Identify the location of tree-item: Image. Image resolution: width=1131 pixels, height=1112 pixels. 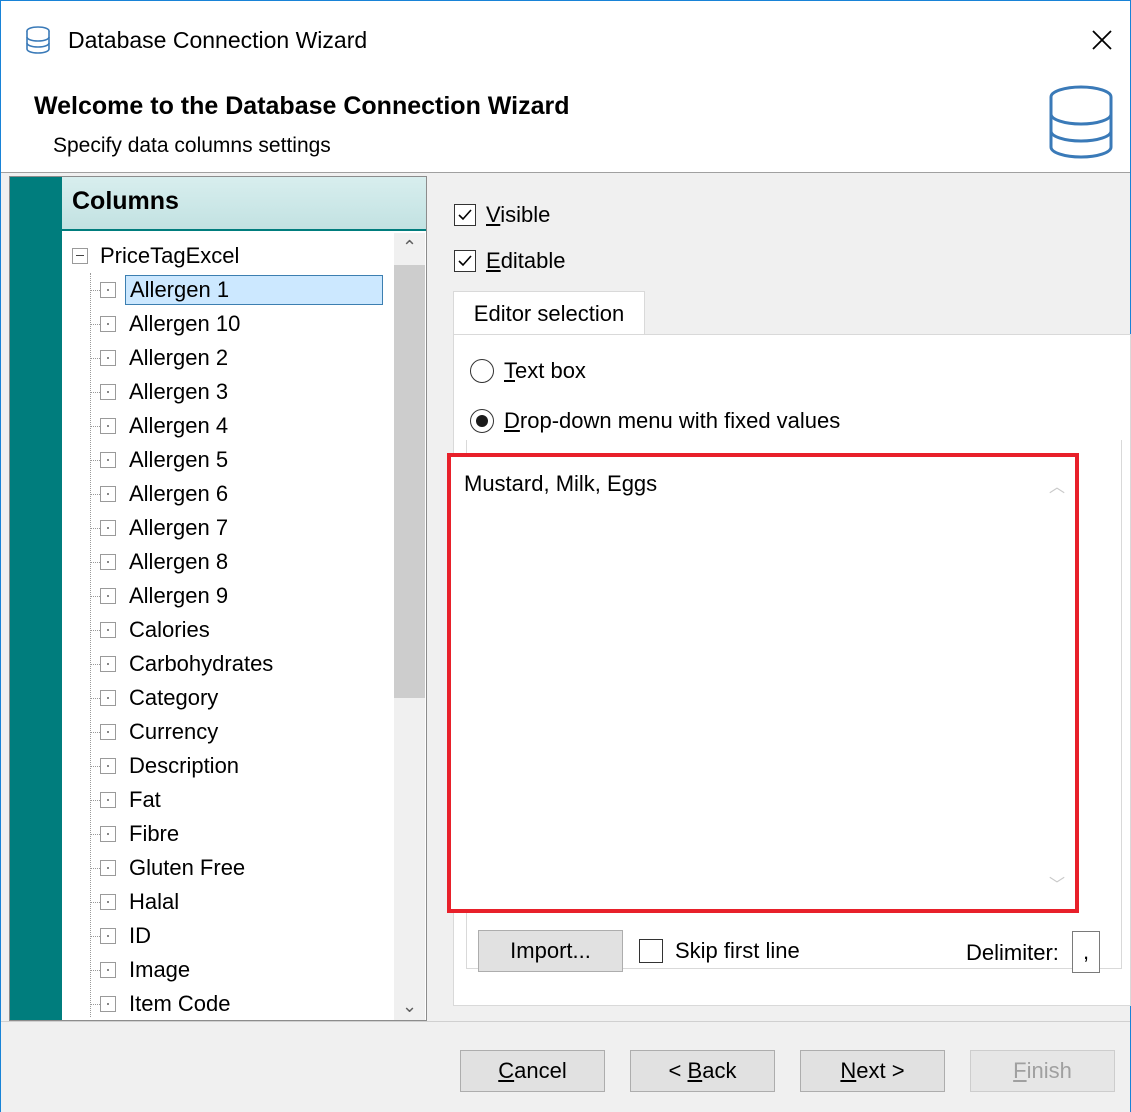
(142, 970).